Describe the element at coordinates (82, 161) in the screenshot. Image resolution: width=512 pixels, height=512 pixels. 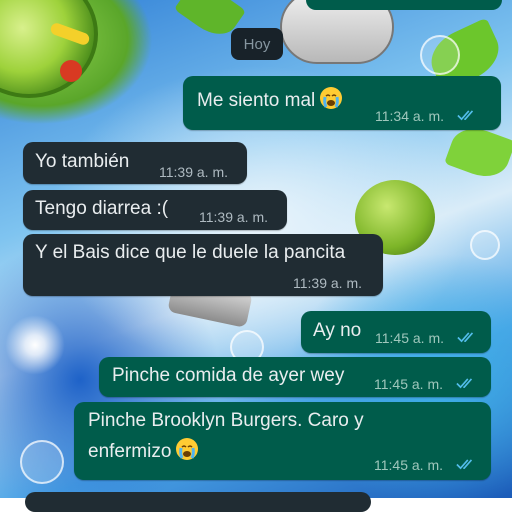
I see `message-text: Yo también` at that location.